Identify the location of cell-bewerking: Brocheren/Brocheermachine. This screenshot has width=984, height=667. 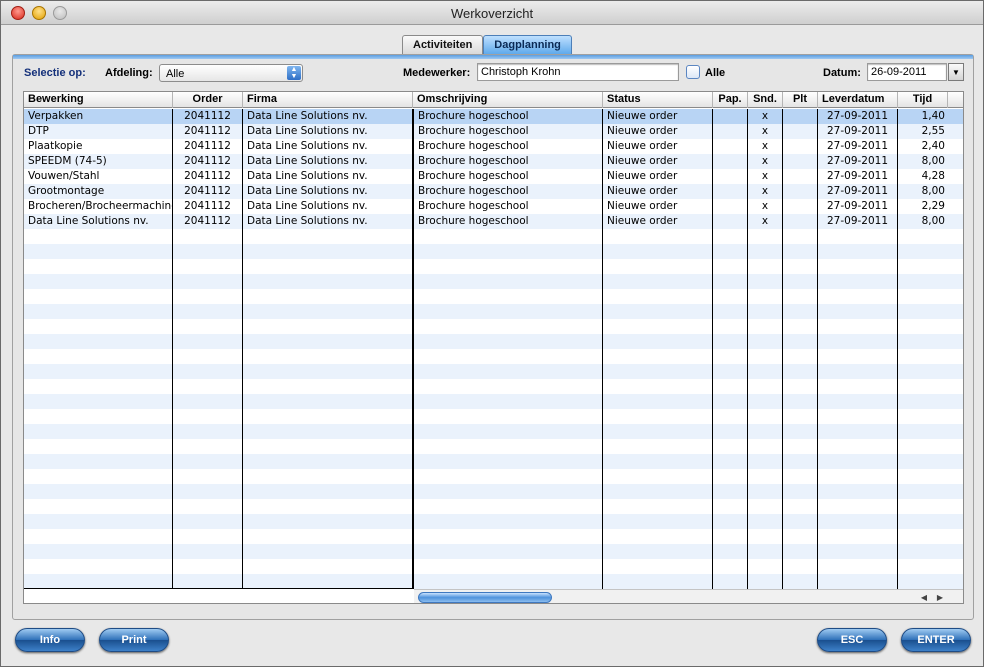
(100, 206).